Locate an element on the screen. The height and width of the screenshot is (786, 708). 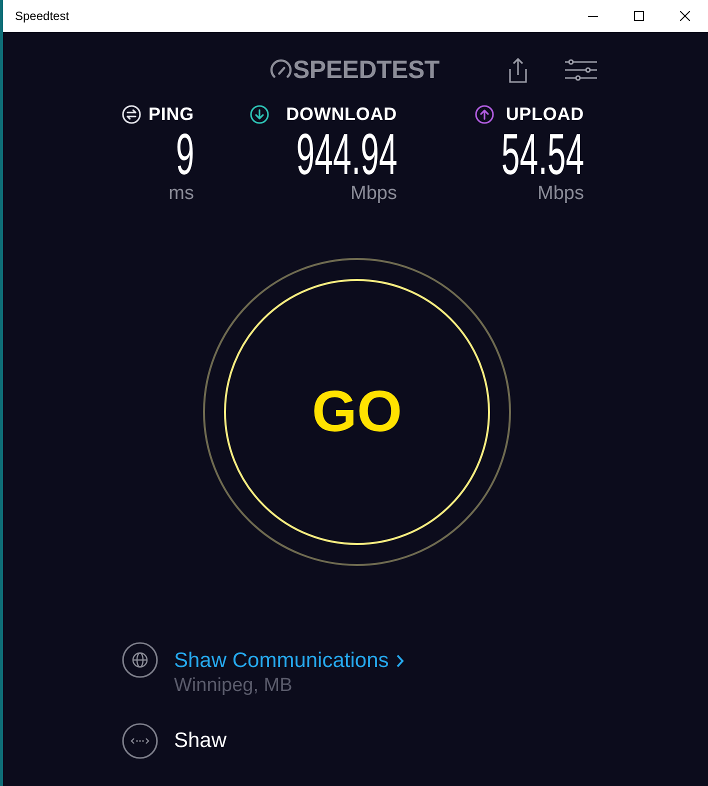
server-link: Shaw Communications is located at coordinates (289, 661).